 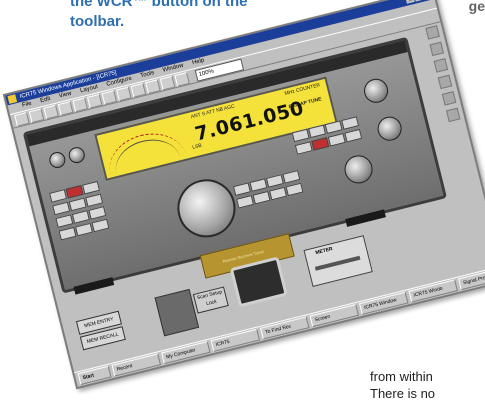 What do you see at coordinates (153, 86) in the screenshot?
I see `scan-icon` at bounding box center [153, 86].